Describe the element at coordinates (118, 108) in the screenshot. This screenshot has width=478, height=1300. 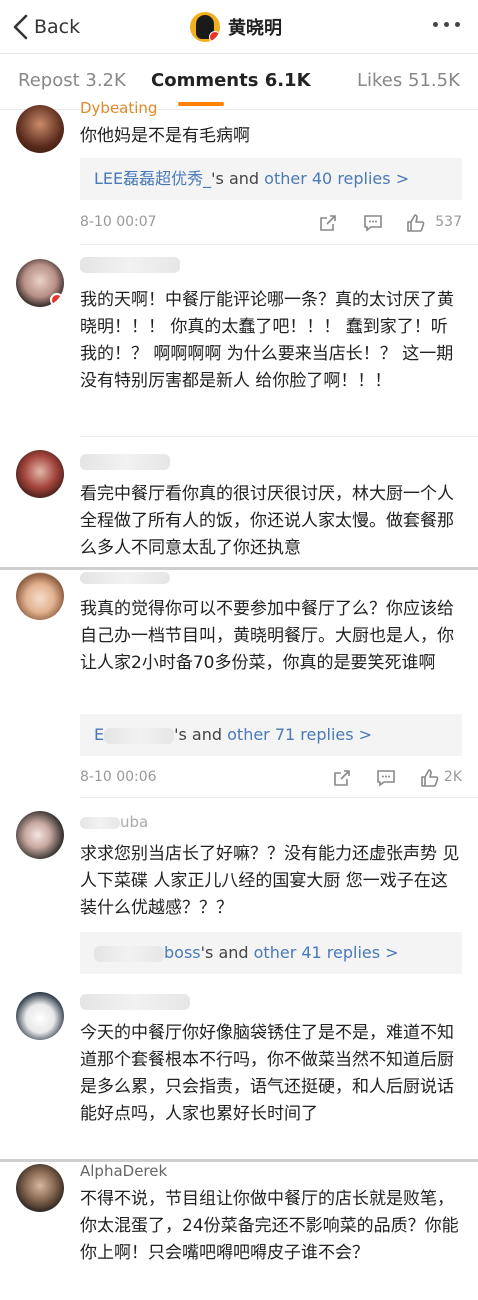
I see `comment-username: Dybeating` at that location.